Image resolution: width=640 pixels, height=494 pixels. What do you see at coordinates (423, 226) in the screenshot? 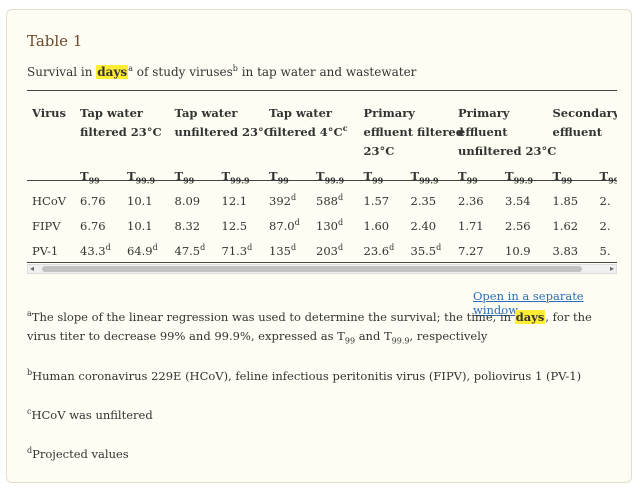
I see `table-cell: 2.40` at bounding box center [423, 226].